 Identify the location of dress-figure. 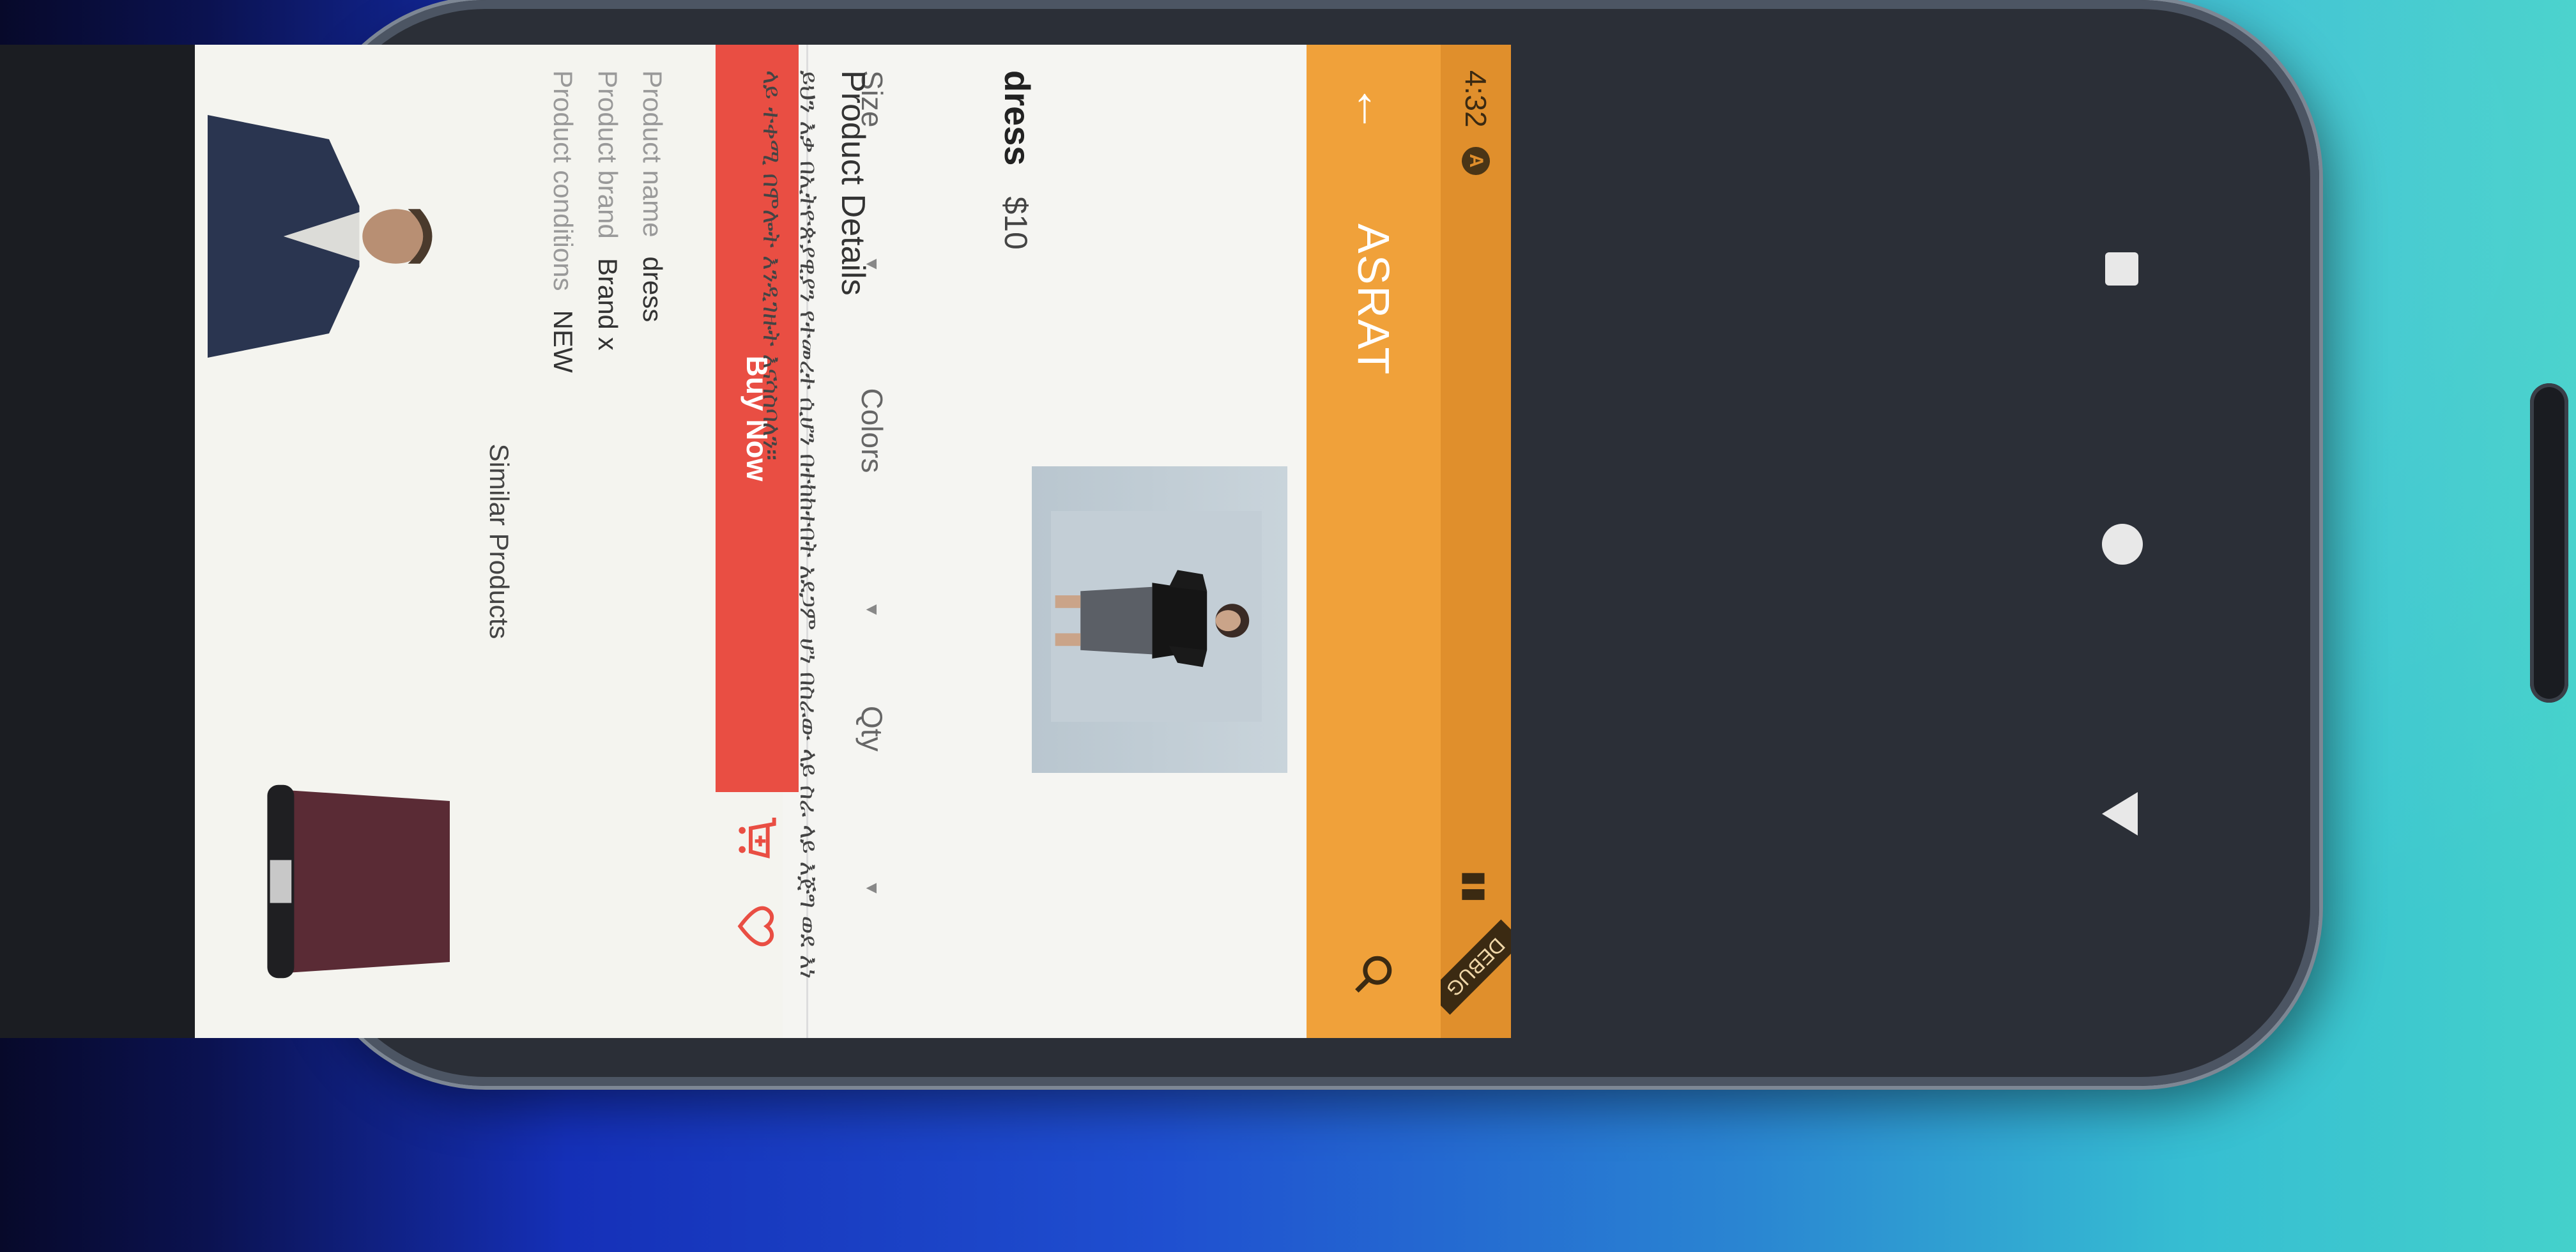
(1156, 616).